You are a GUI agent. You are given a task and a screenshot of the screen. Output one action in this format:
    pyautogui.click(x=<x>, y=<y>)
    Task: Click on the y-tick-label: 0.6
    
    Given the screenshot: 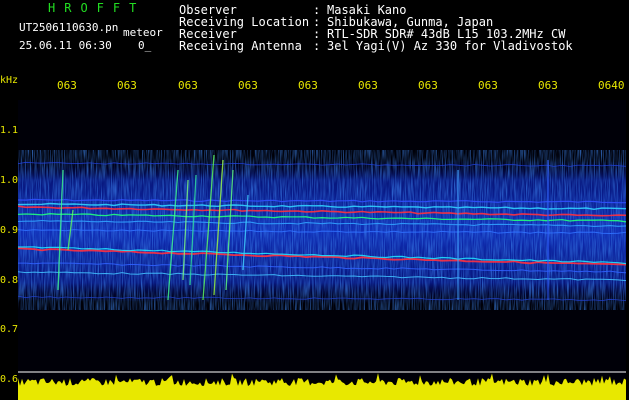 What is the action you would take?
    pyautogui.click(x=9, y=379)
    